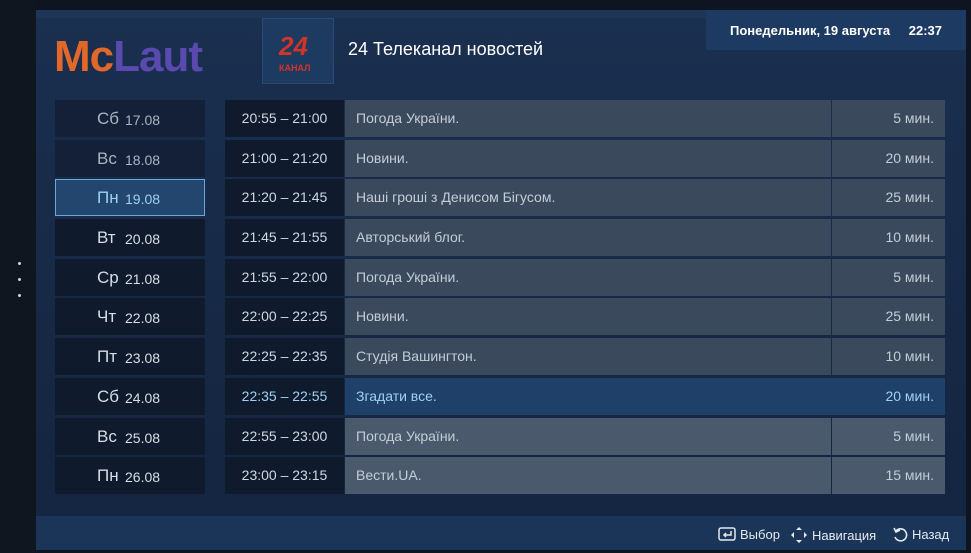  Describe the element at coordinates (810, 30) in the screenshot. I see `current-date: Понедельник, 19 августа` at that location.